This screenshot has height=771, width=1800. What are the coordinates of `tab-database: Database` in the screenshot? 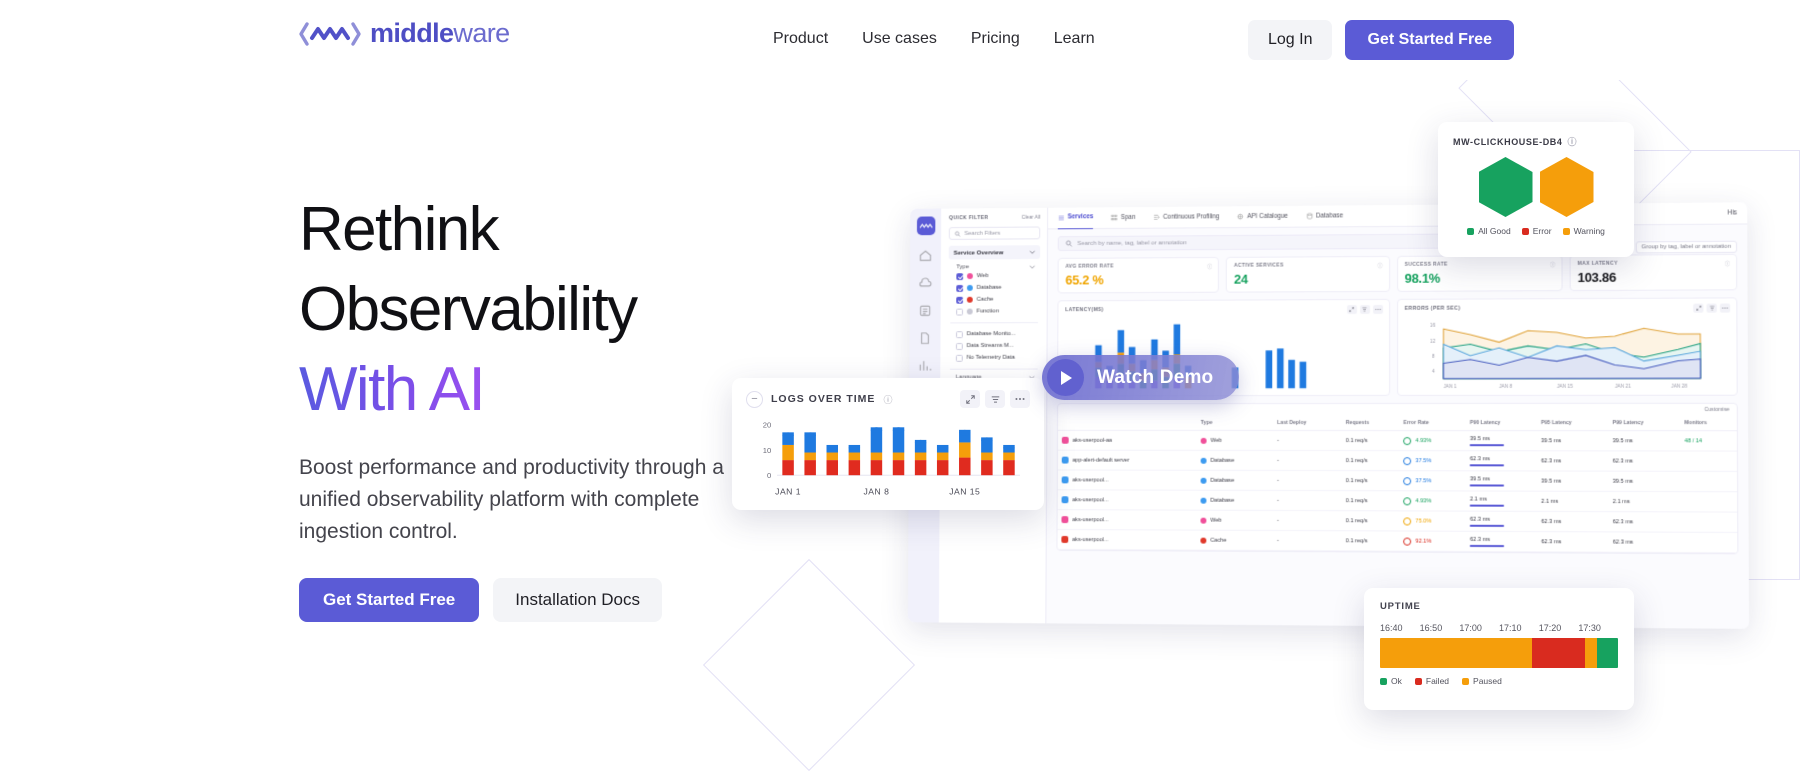 It's located at (1324, 216).